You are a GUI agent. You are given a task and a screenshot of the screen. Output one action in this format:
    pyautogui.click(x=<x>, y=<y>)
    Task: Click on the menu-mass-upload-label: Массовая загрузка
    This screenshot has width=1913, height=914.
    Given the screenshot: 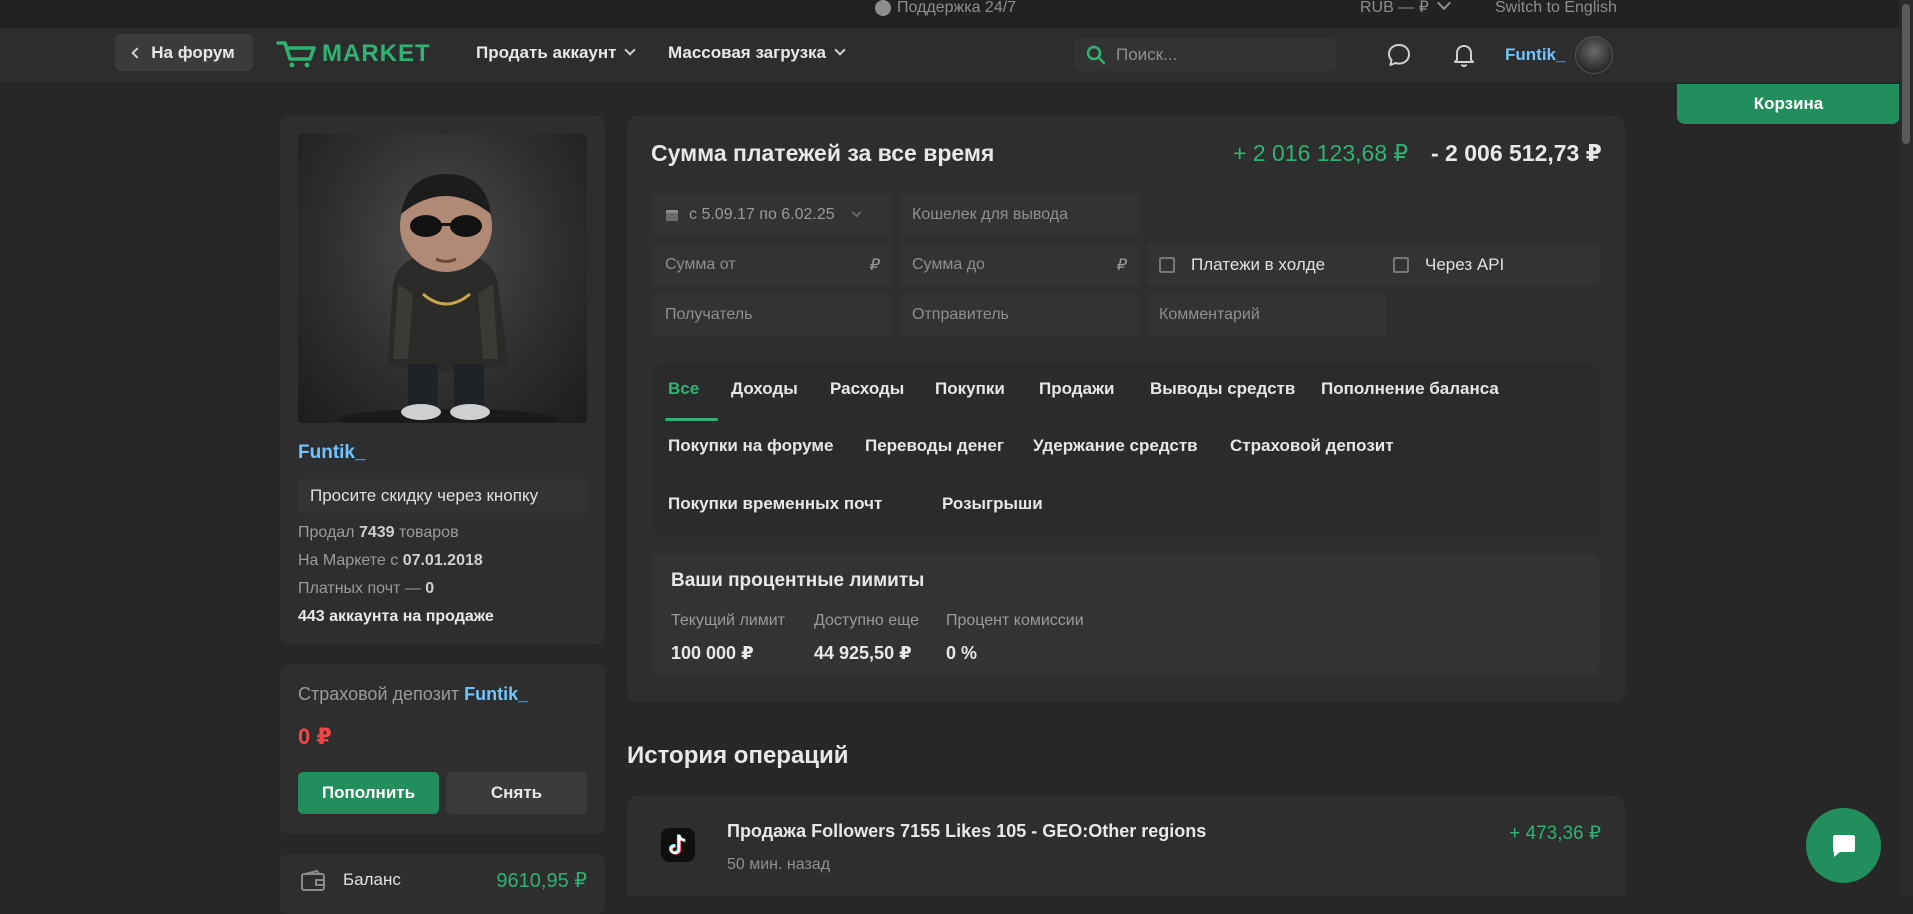 What is the action you would take?
    pyautogui.click(x=747, y=52)
    